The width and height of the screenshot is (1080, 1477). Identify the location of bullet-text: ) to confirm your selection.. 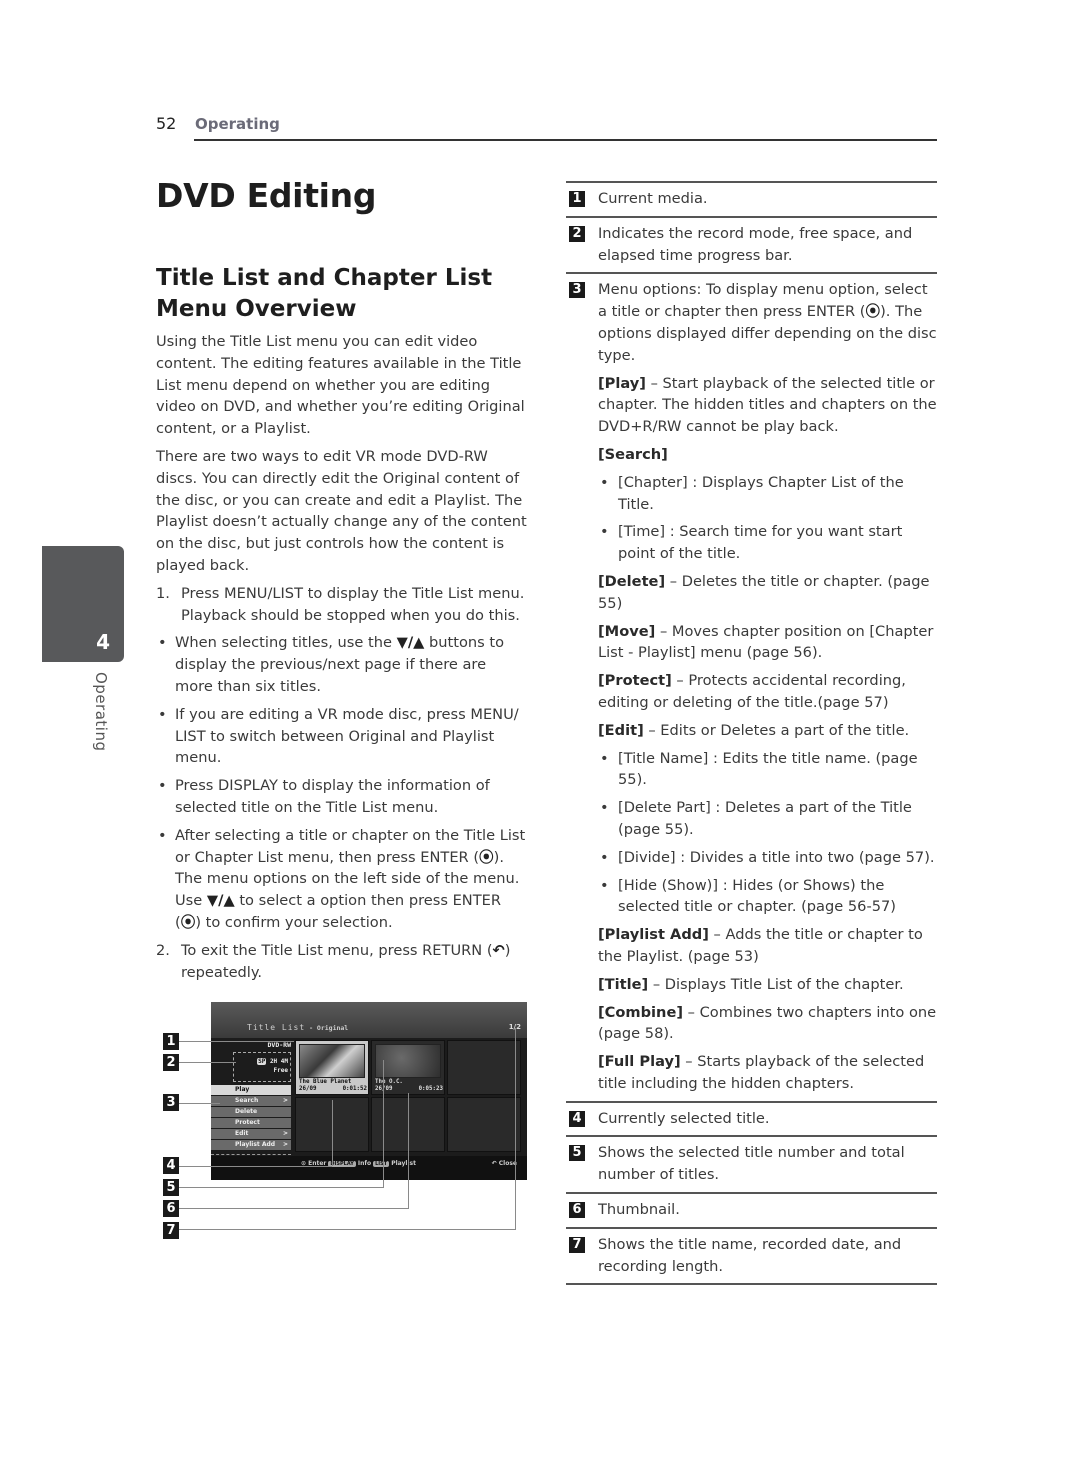
(294, 922).